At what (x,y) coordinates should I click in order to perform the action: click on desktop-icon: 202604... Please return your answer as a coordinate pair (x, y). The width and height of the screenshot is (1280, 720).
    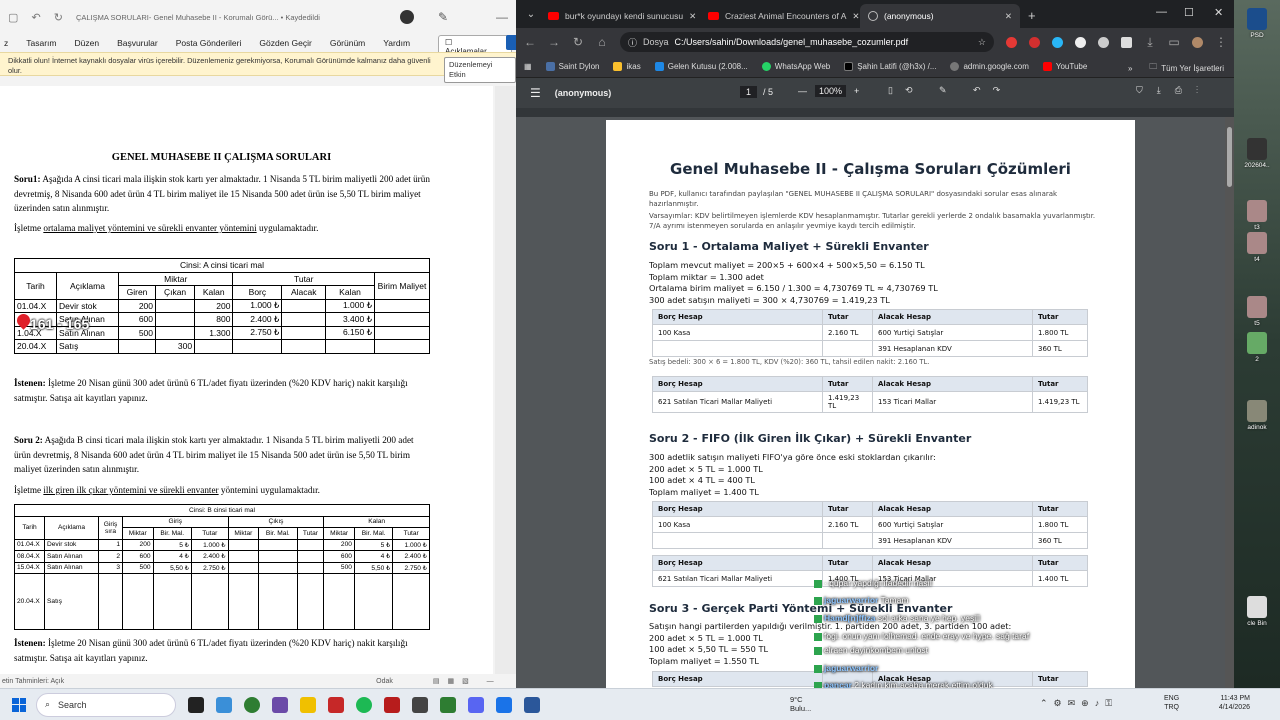
    Looking at the image, I should click on (1257, 153).